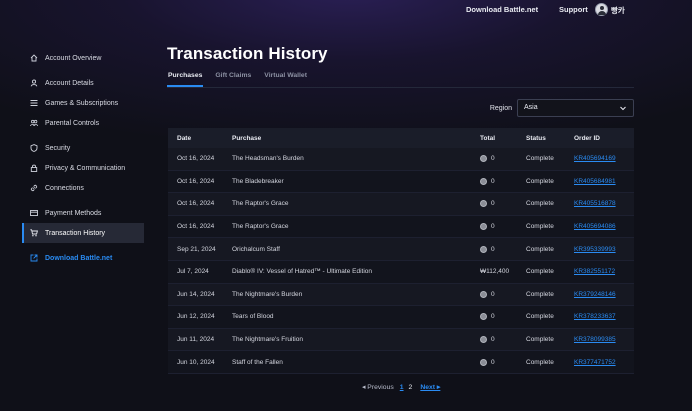 The height and width of the screenshot is (411, 692). Describe the element at coordinates (575, 108) in the screenshot. I see `region-select: Asia` at that location.